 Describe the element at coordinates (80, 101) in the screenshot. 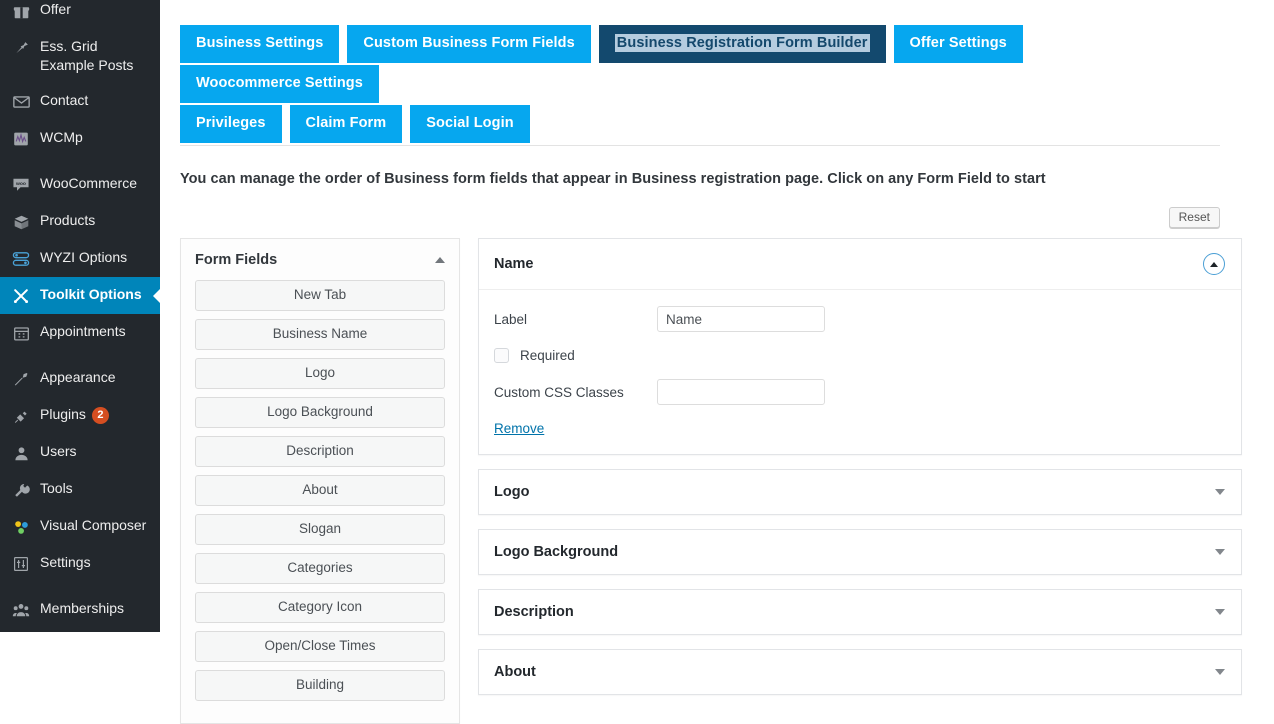

I see `sidebar-item-contact: Contact` at that location.